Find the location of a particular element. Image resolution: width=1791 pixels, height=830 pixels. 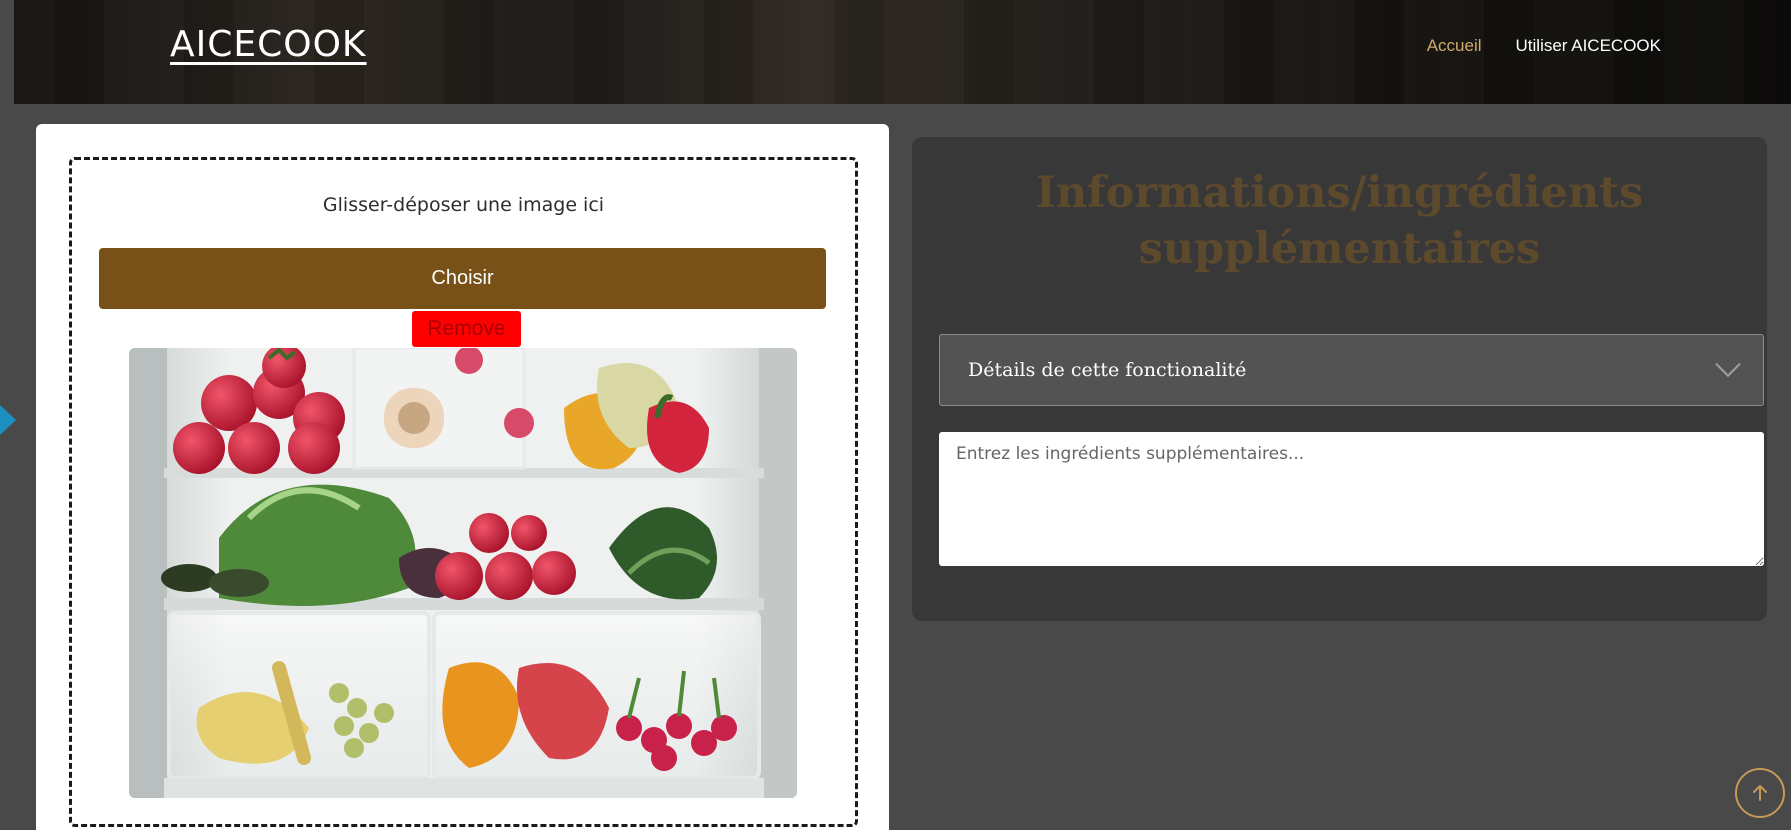

dropzone-instructions: Glisser-déposer une image ici is located at coordinates (463, 205).